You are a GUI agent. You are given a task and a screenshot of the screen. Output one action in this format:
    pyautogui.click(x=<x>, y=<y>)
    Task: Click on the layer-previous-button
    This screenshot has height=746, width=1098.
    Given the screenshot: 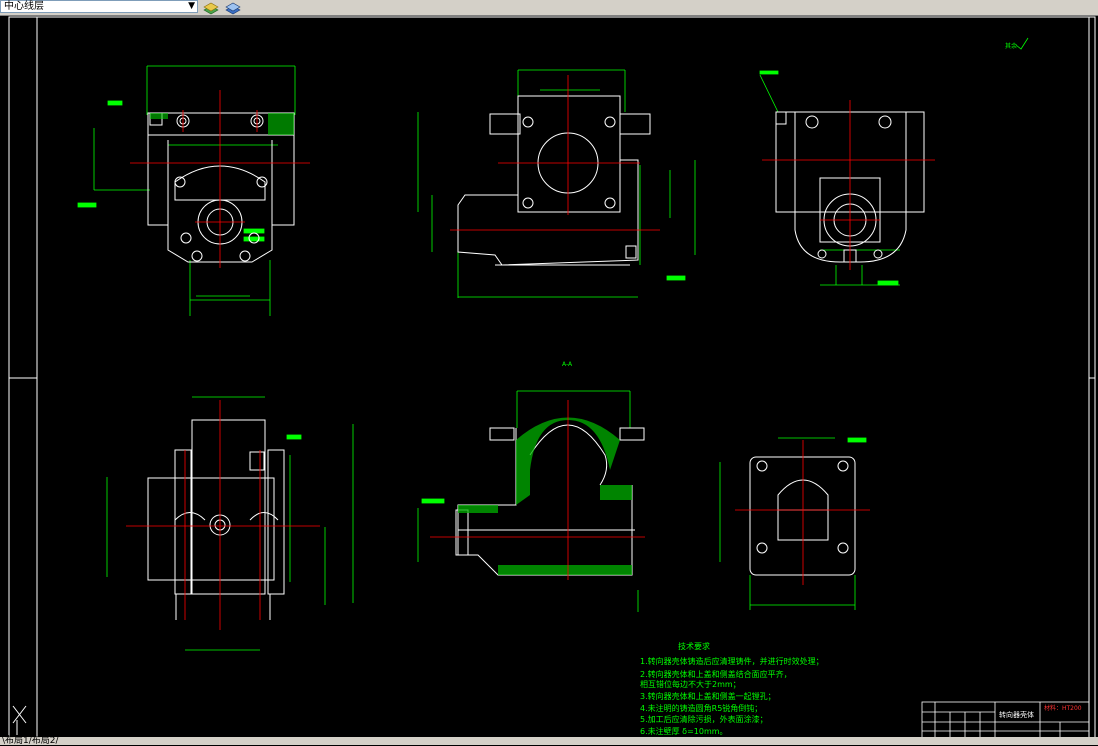 What is the action you would take?
    pyautogui.click(x=233, y=7)
    